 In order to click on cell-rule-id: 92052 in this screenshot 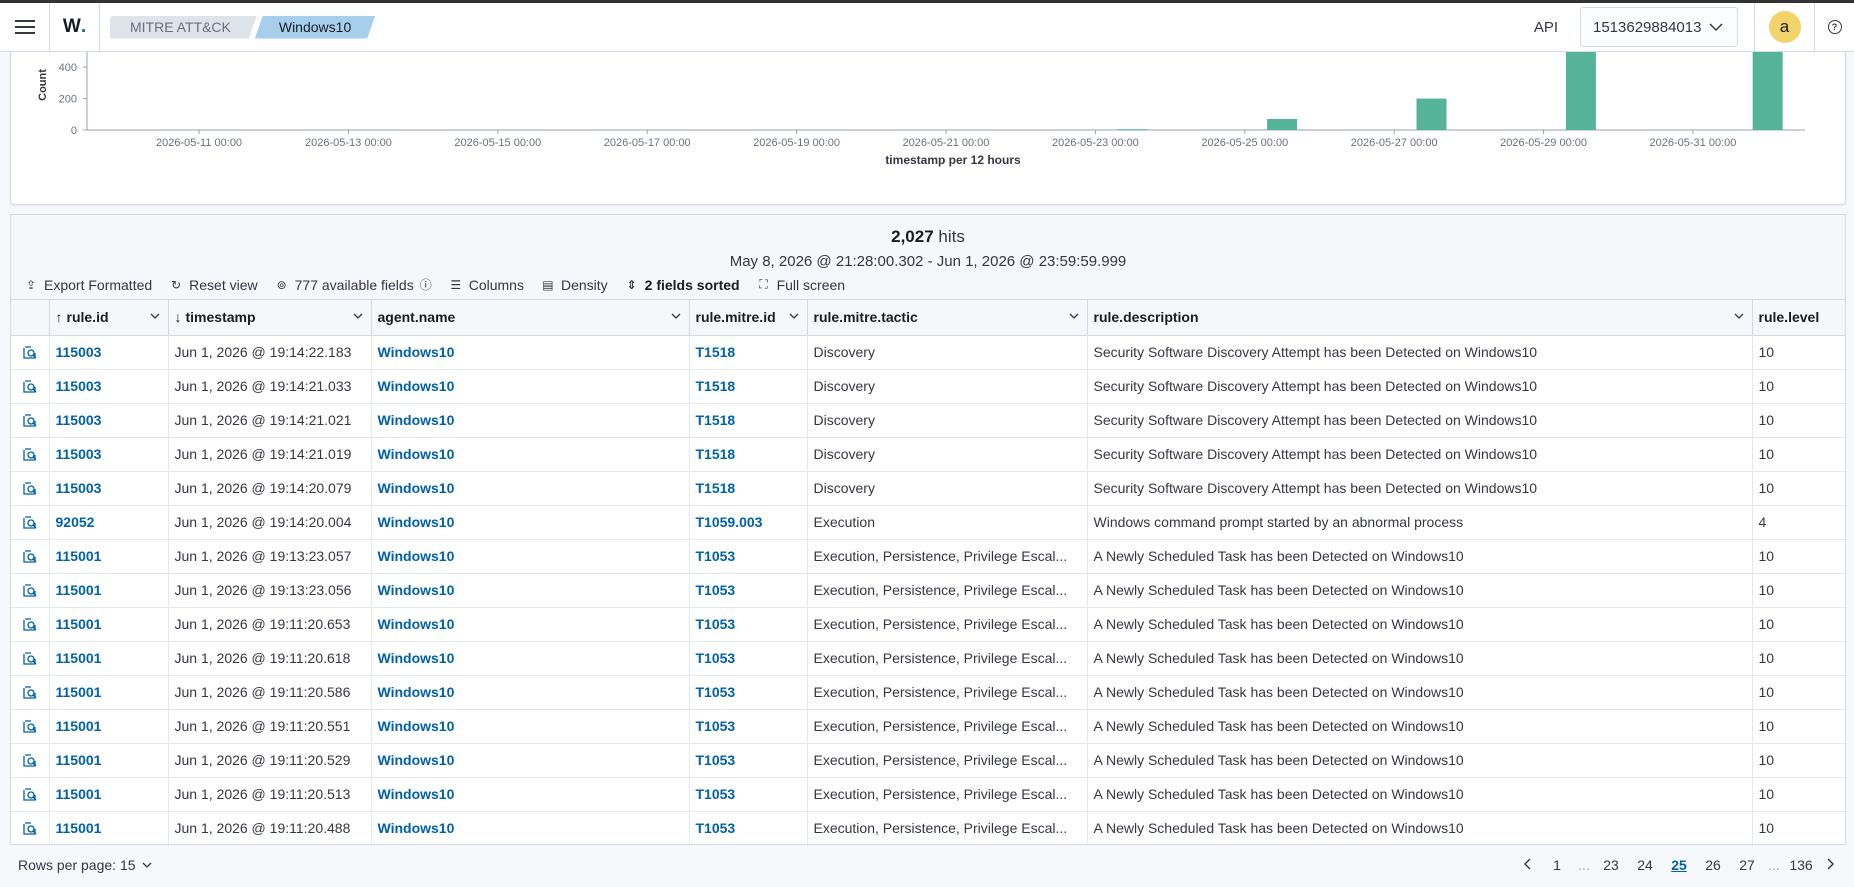, I will do `click(109, 522)`.